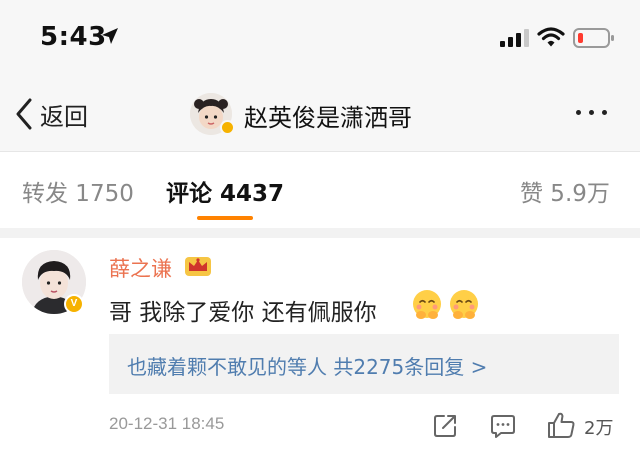  Describe the element at coordinates (561, 425) in the screenshot. I see `thumbs-up-icon` at that location.